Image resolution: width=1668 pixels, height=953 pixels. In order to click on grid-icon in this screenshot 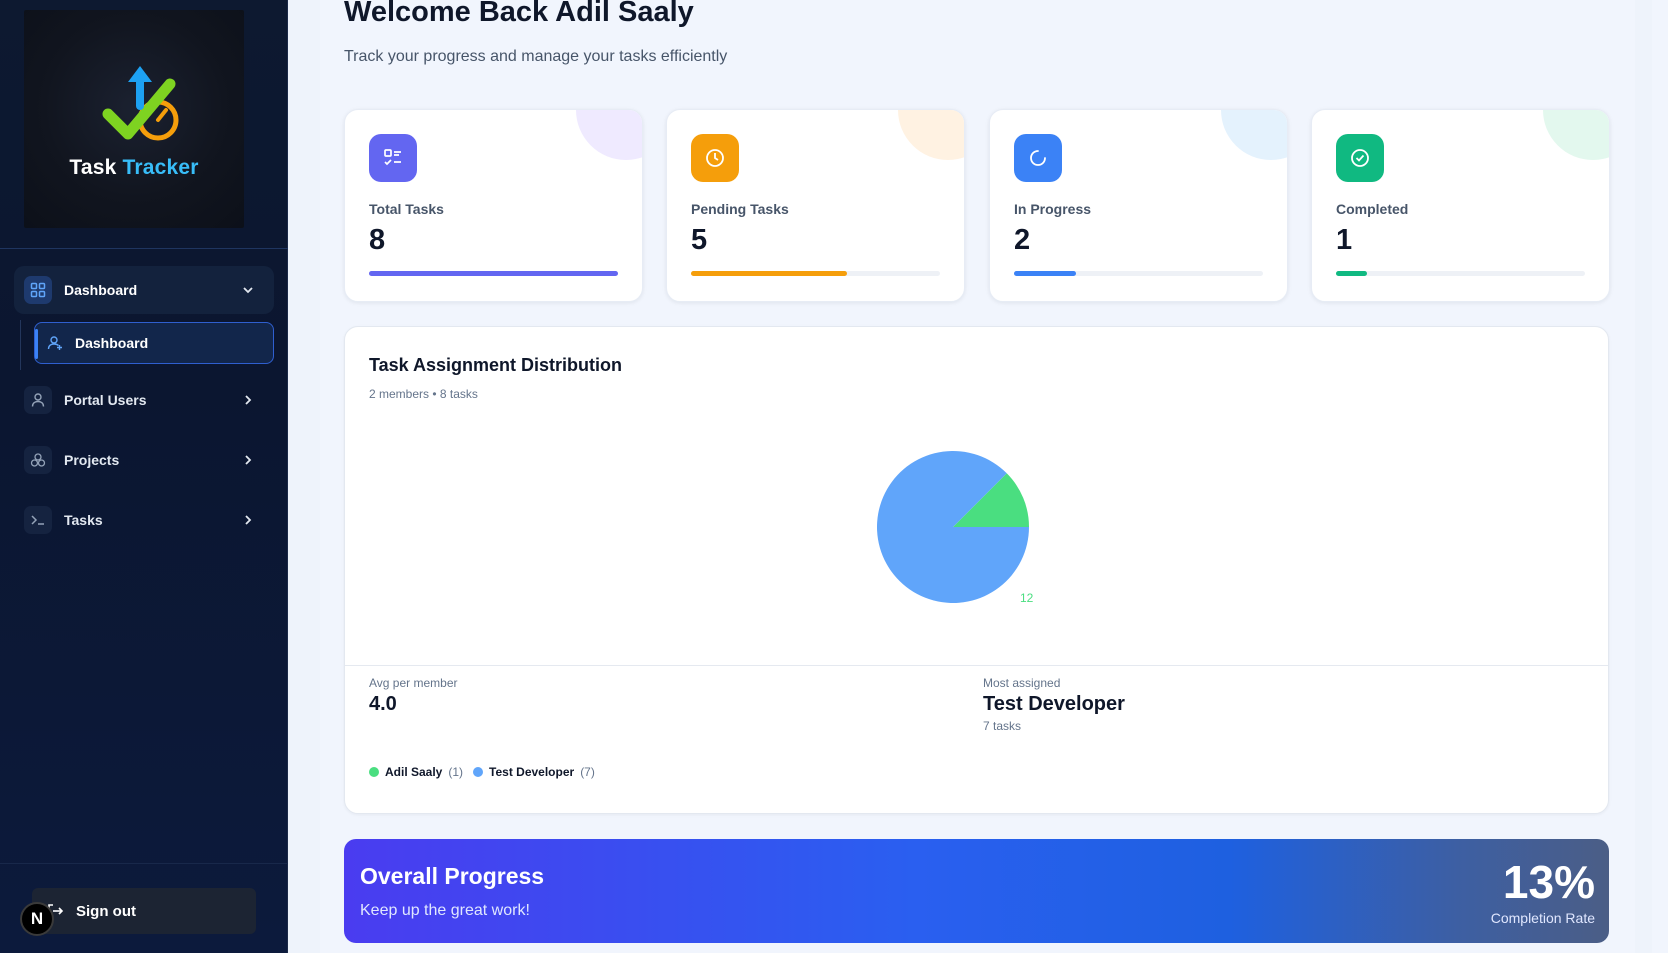, I will do `click(38, 290)`.